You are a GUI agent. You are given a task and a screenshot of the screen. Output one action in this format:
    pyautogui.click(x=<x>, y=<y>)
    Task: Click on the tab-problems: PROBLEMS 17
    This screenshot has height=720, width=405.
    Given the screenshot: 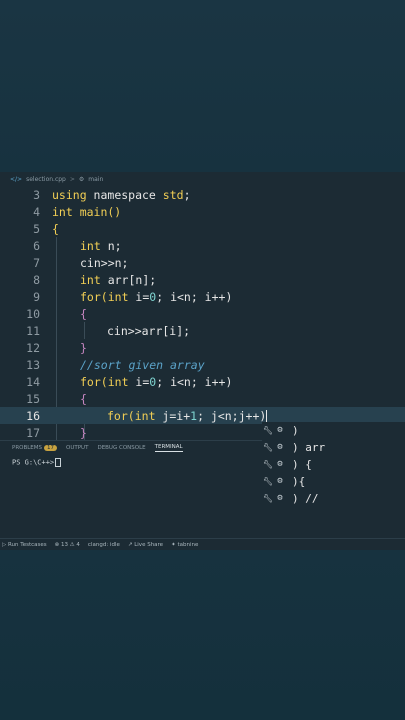 What is the action you would take?
    pyautogui.click(x=35, y=447)
    